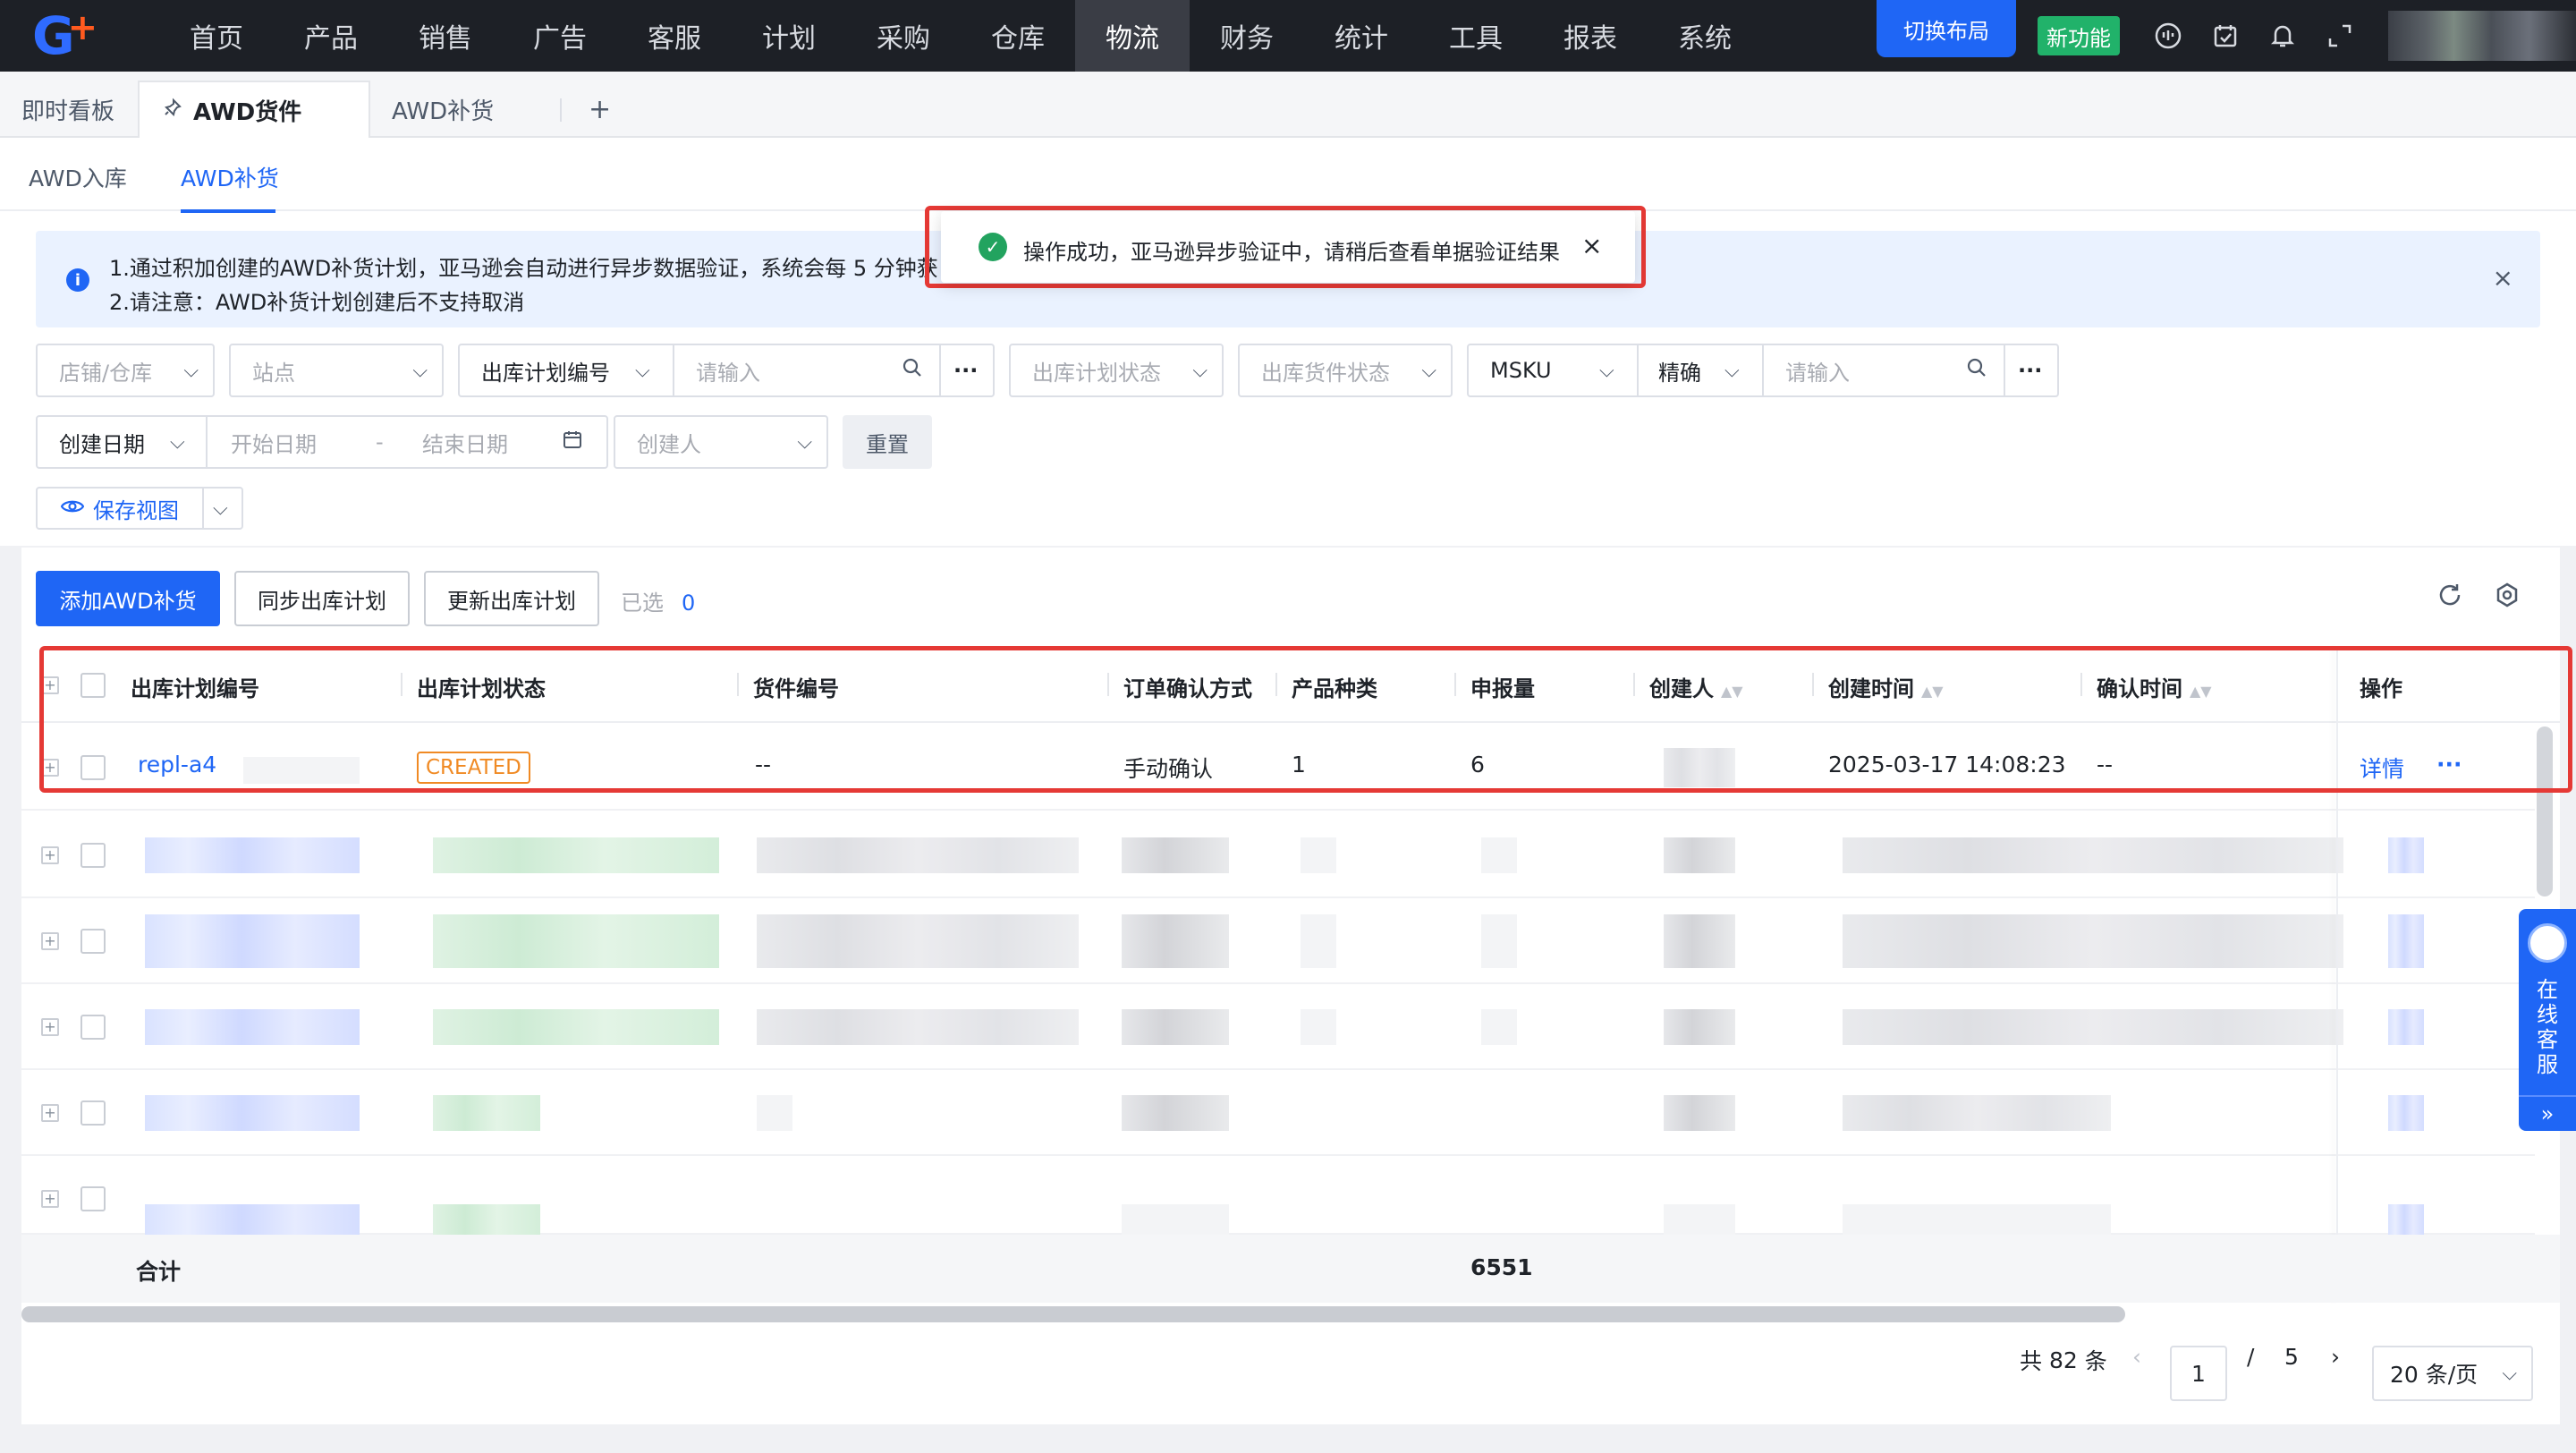 Image resolution: width=2576 pixels, height=1453 pixels. What do you see at coordinates (228, 211) in the screenshot?
I see `sub-tab-indicator` at bounding box center [228, 211].